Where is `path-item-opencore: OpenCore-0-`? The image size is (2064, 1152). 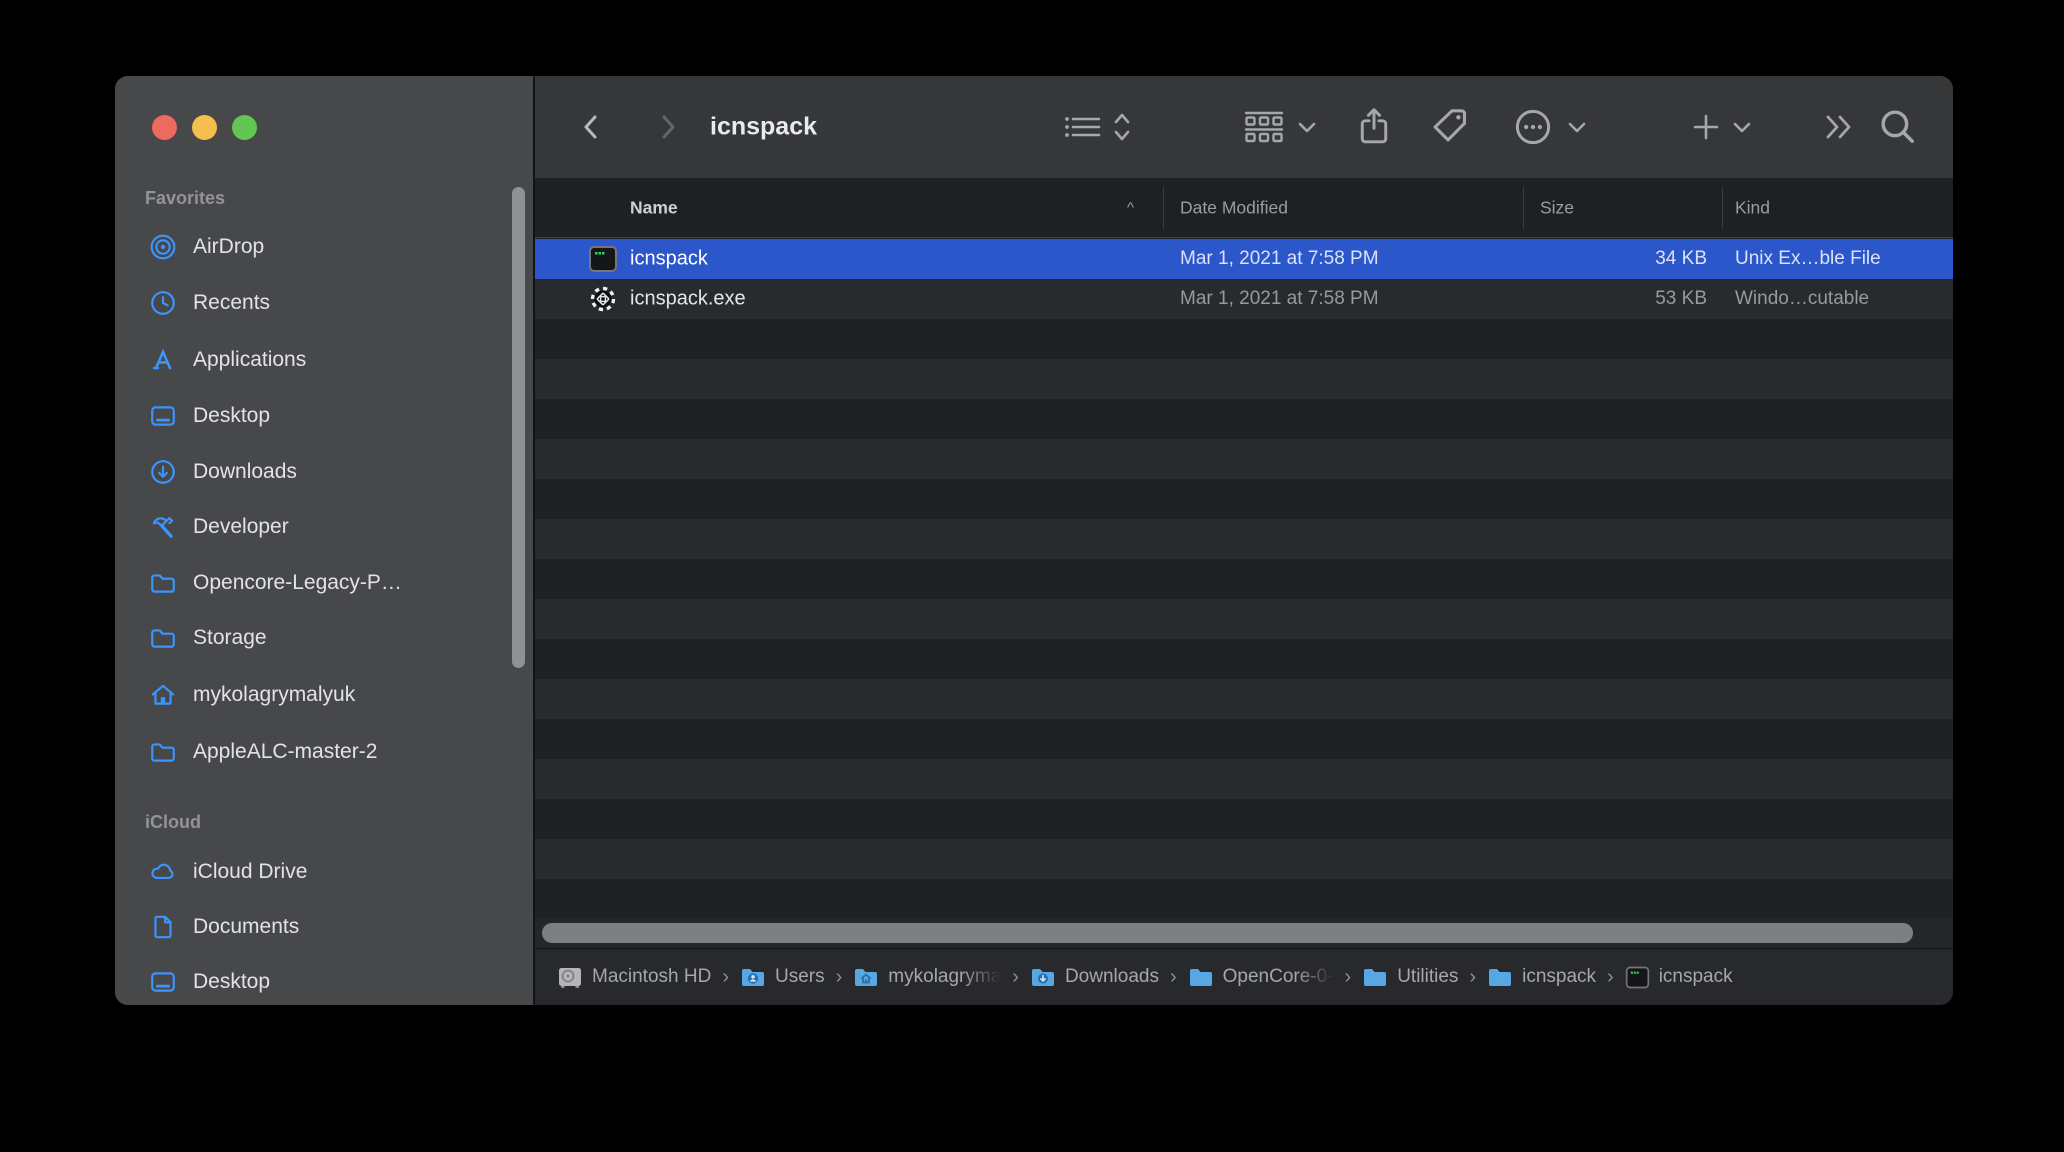 path-item-opencore: OpenCore-0- is located at coordinates (1261, 977).